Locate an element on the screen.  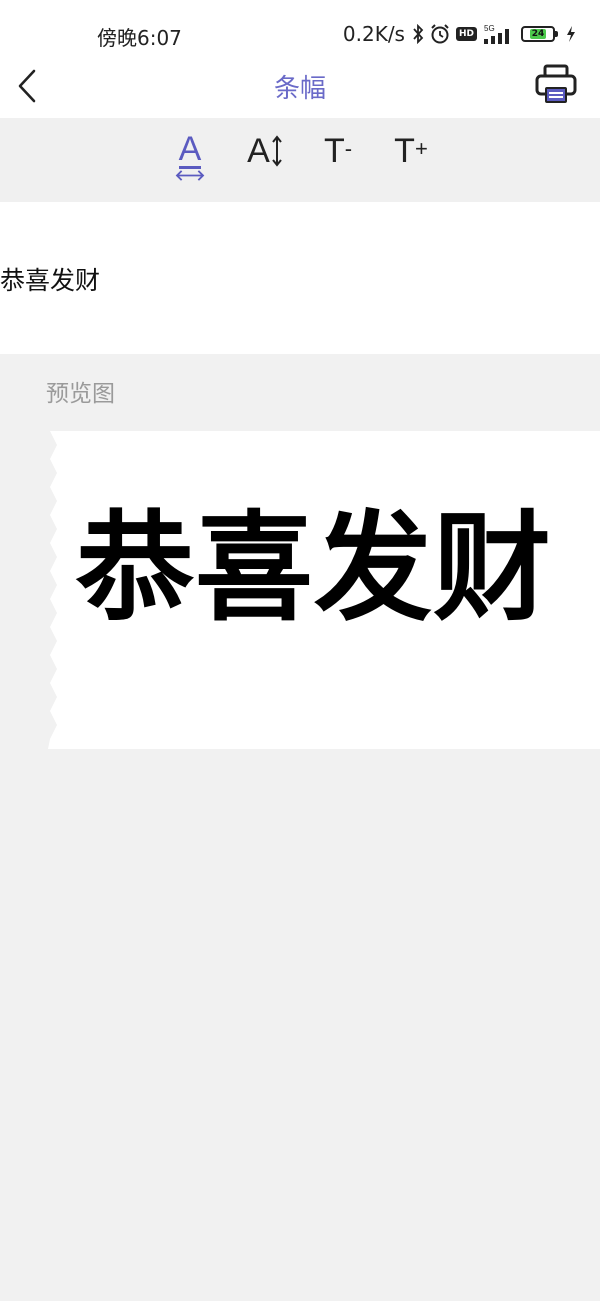
print-button is located at coordinates (556, 84).